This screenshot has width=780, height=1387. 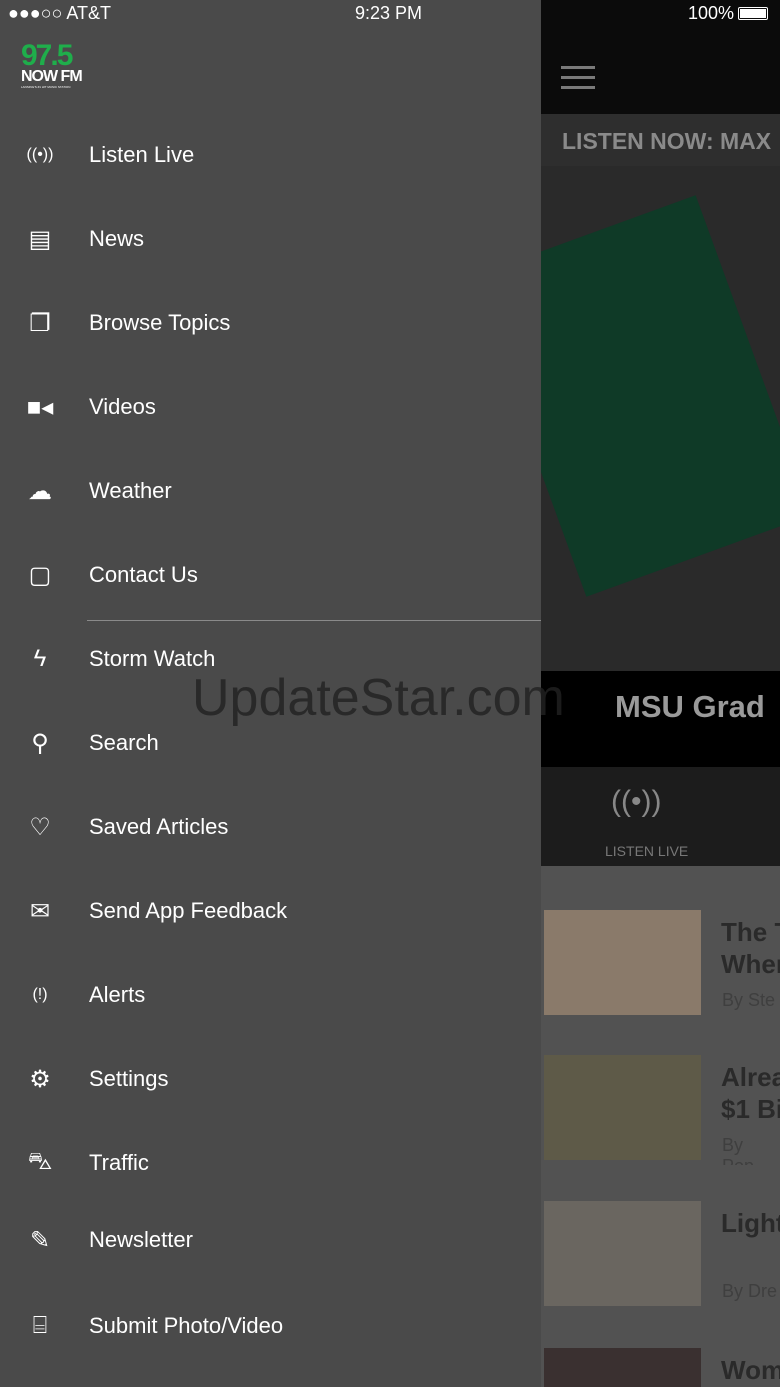 I want to click on heart-icon: ♡, so click(x=40, y=827).